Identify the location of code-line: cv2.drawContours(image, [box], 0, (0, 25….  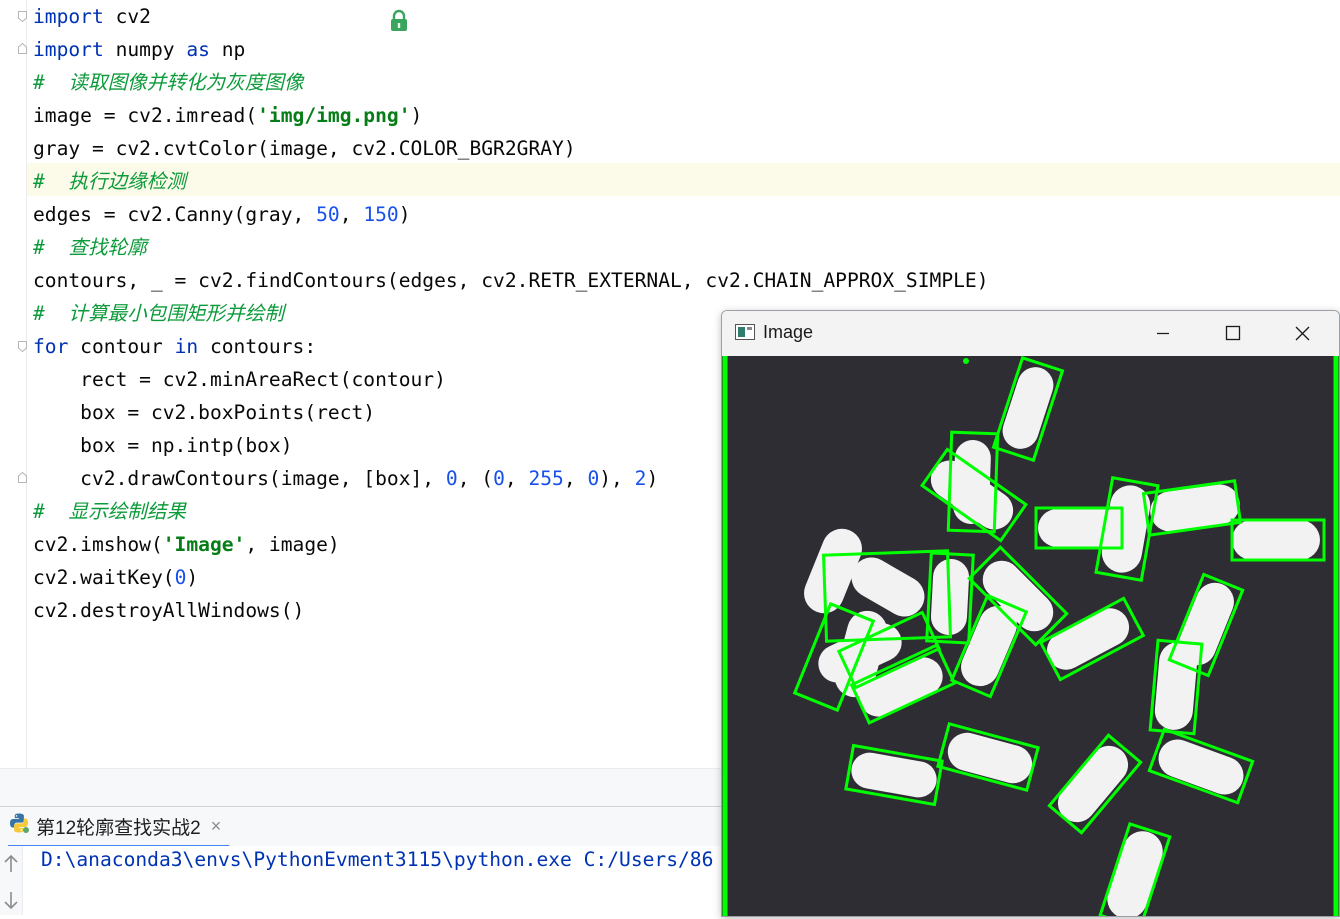
(345, 478).